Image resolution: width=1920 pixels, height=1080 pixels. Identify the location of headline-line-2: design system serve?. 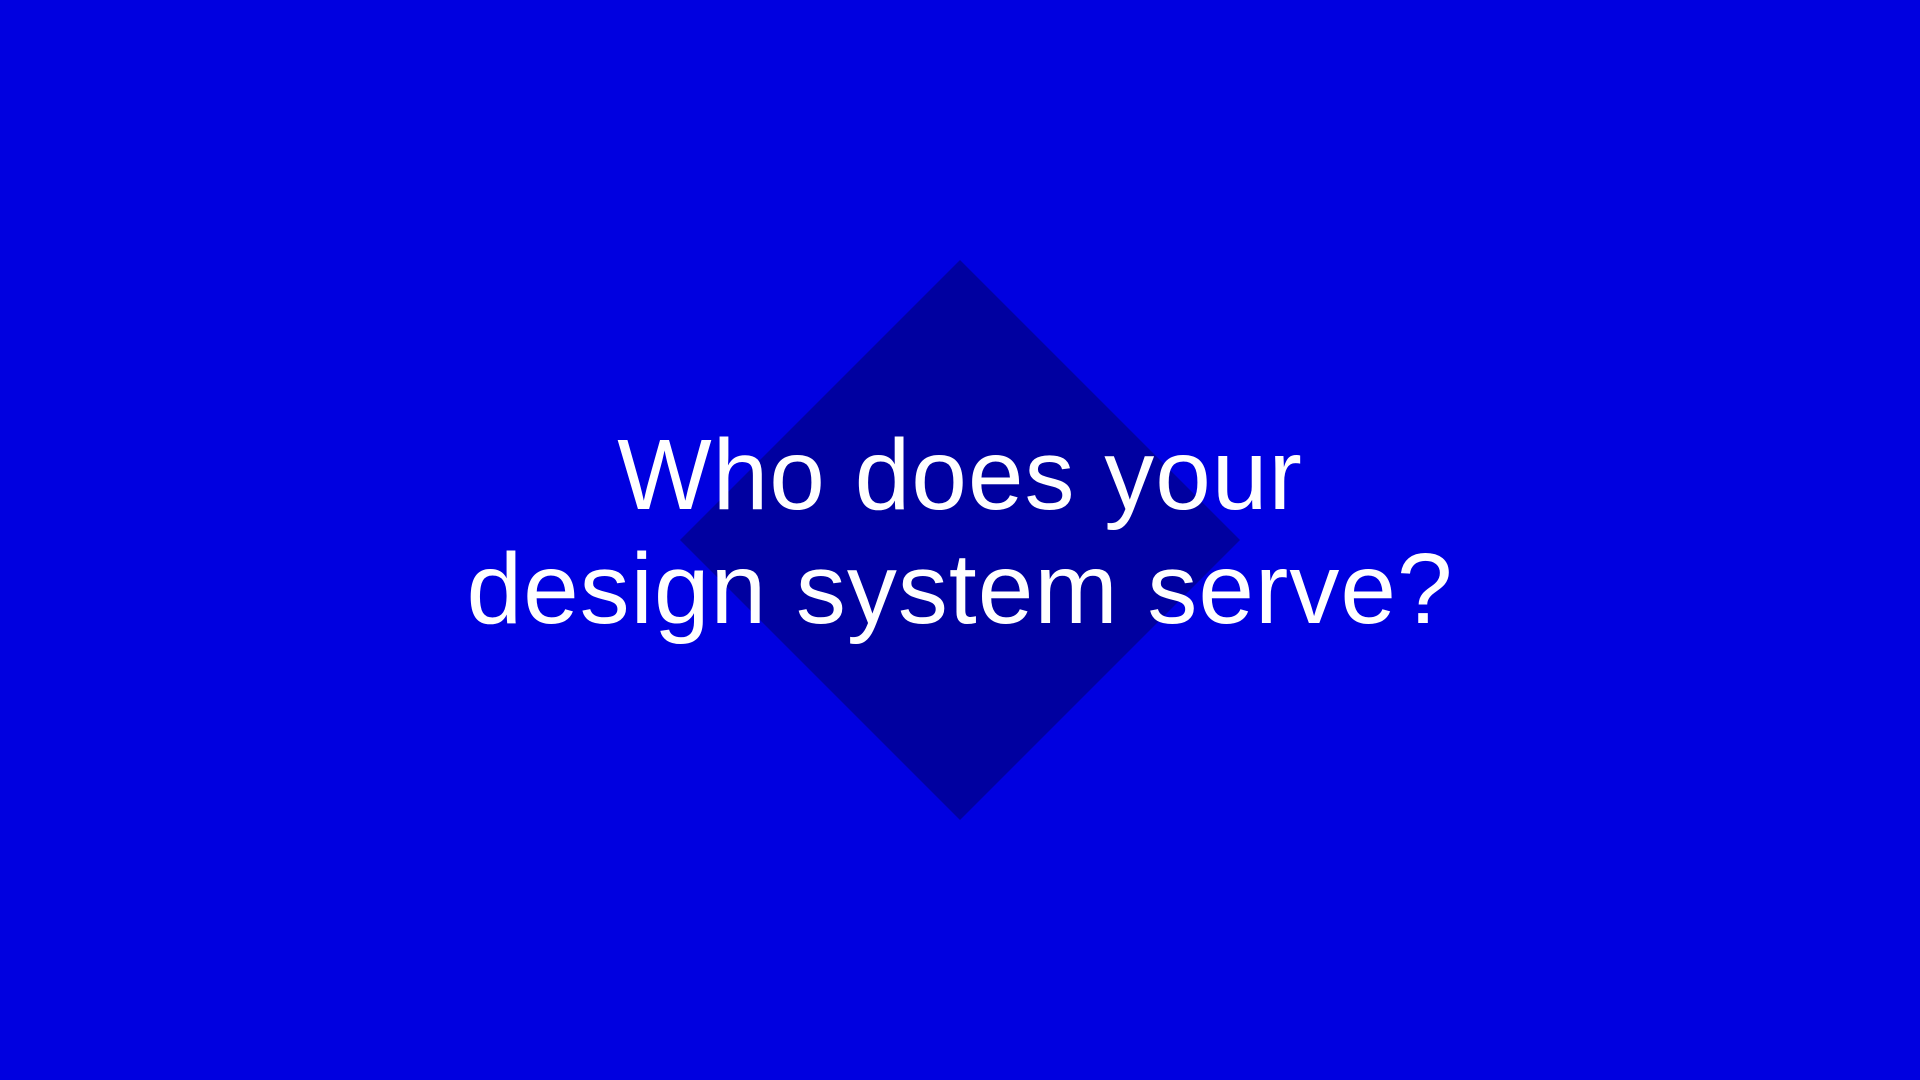
(960, 589).